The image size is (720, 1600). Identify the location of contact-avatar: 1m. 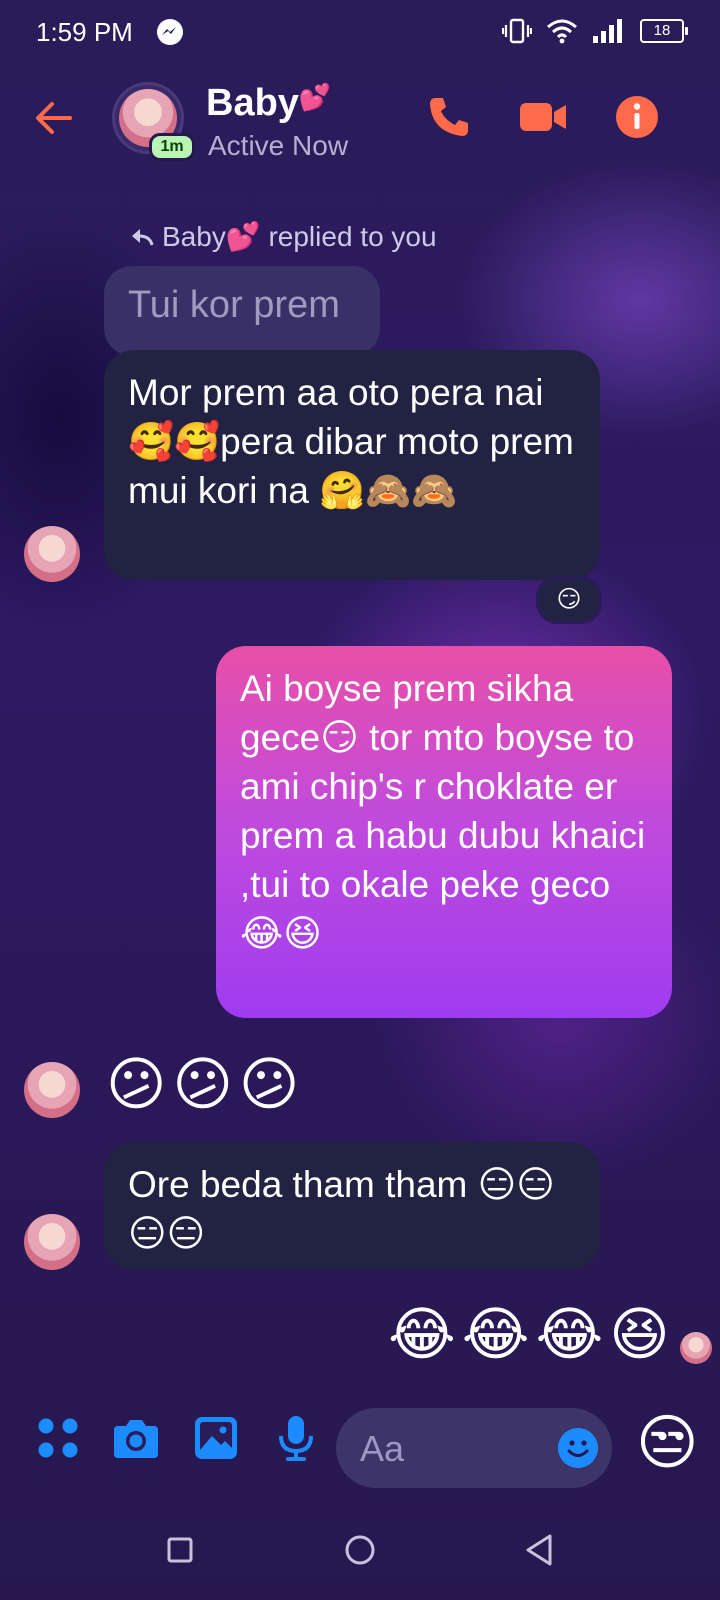
(153, 121).